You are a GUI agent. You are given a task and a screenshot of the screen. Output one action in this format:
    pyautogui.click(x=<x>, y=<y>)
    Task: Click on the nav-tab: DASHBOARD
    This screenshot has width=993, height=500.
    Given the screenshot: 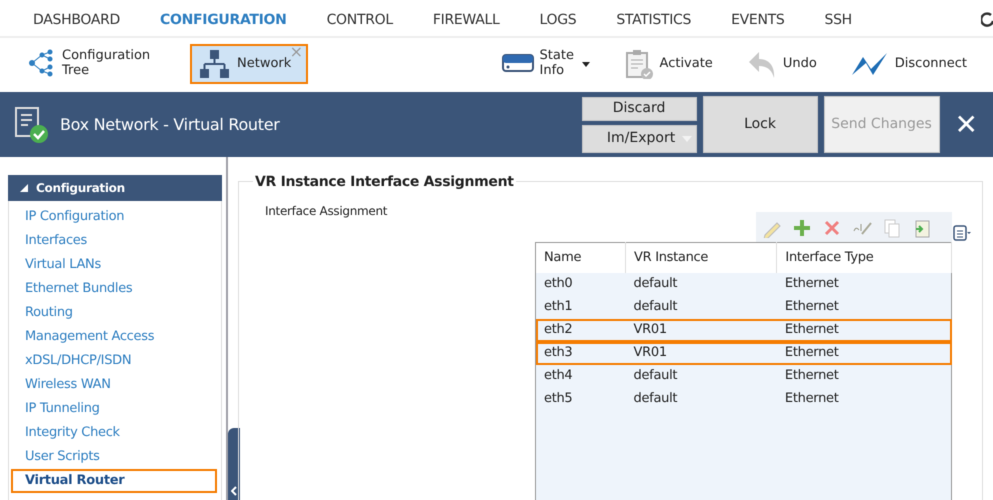 What is the action you would take?
    pyautogui.click(x=76, y=18)
    